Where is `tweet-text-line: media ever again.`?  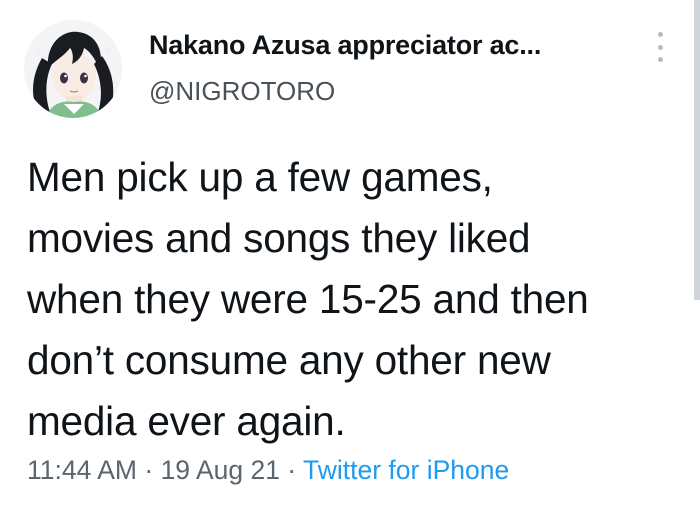
tweet-text-line: media ever again. is located at coordinates (186, 421).